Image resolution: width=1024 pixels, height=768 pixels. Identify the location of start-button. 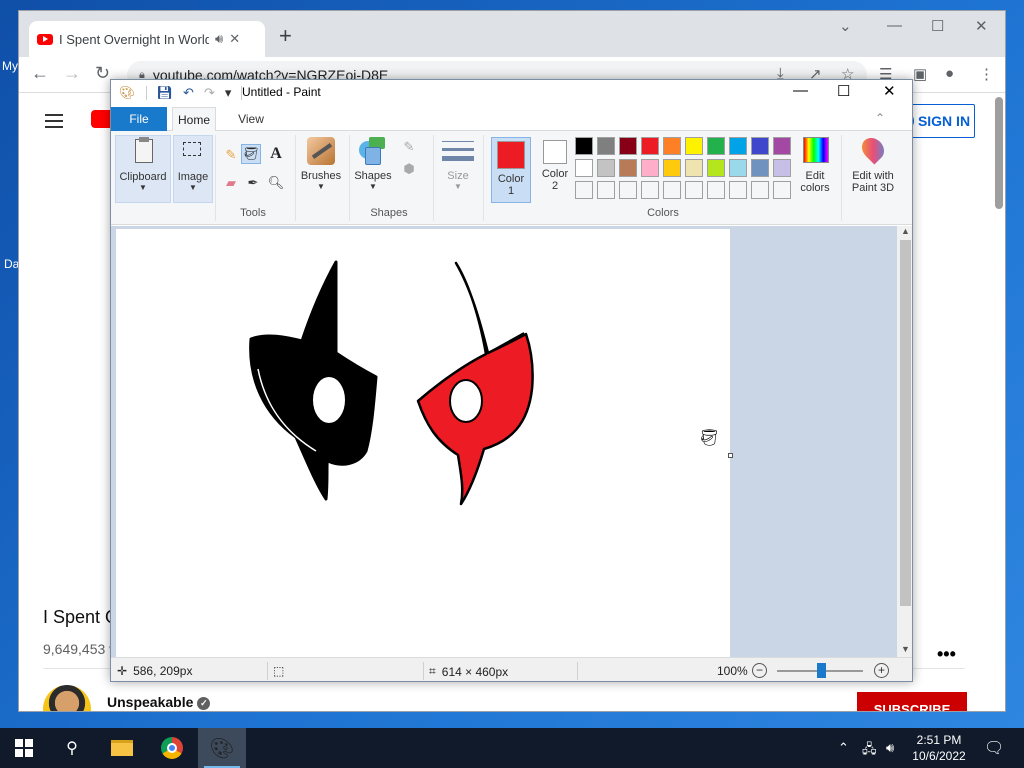
(24, 748).